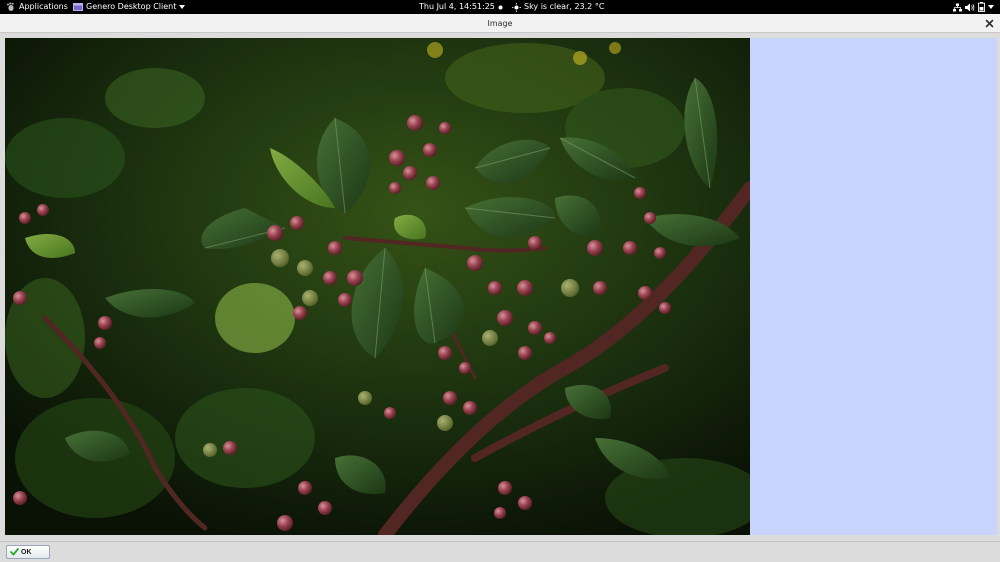  I want to click on window-title: Image, so click(500, 23).